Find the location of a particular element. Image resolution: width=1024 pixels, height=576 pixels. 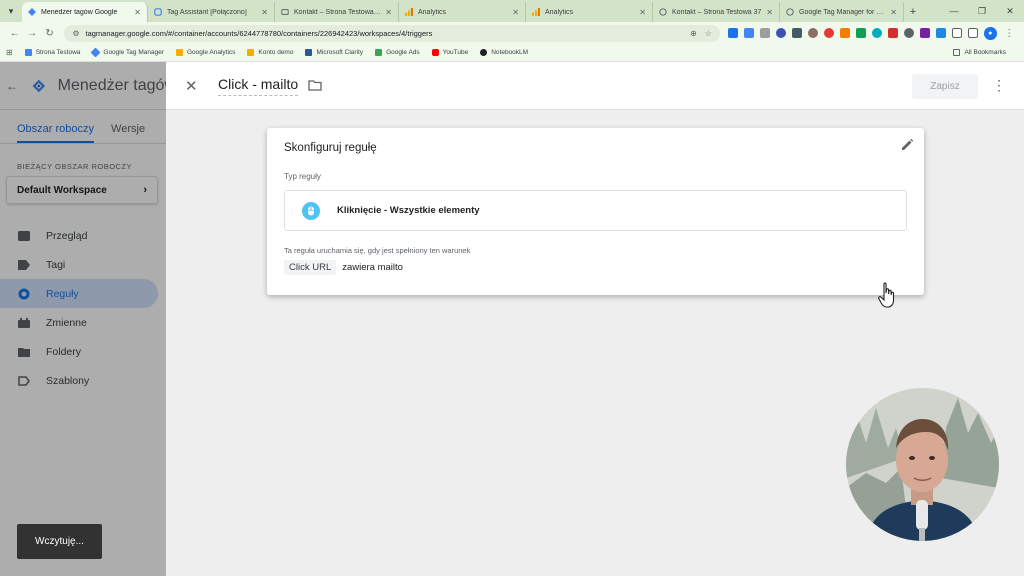

bookmark-item: YouTube is located at coordinates (450, 52).